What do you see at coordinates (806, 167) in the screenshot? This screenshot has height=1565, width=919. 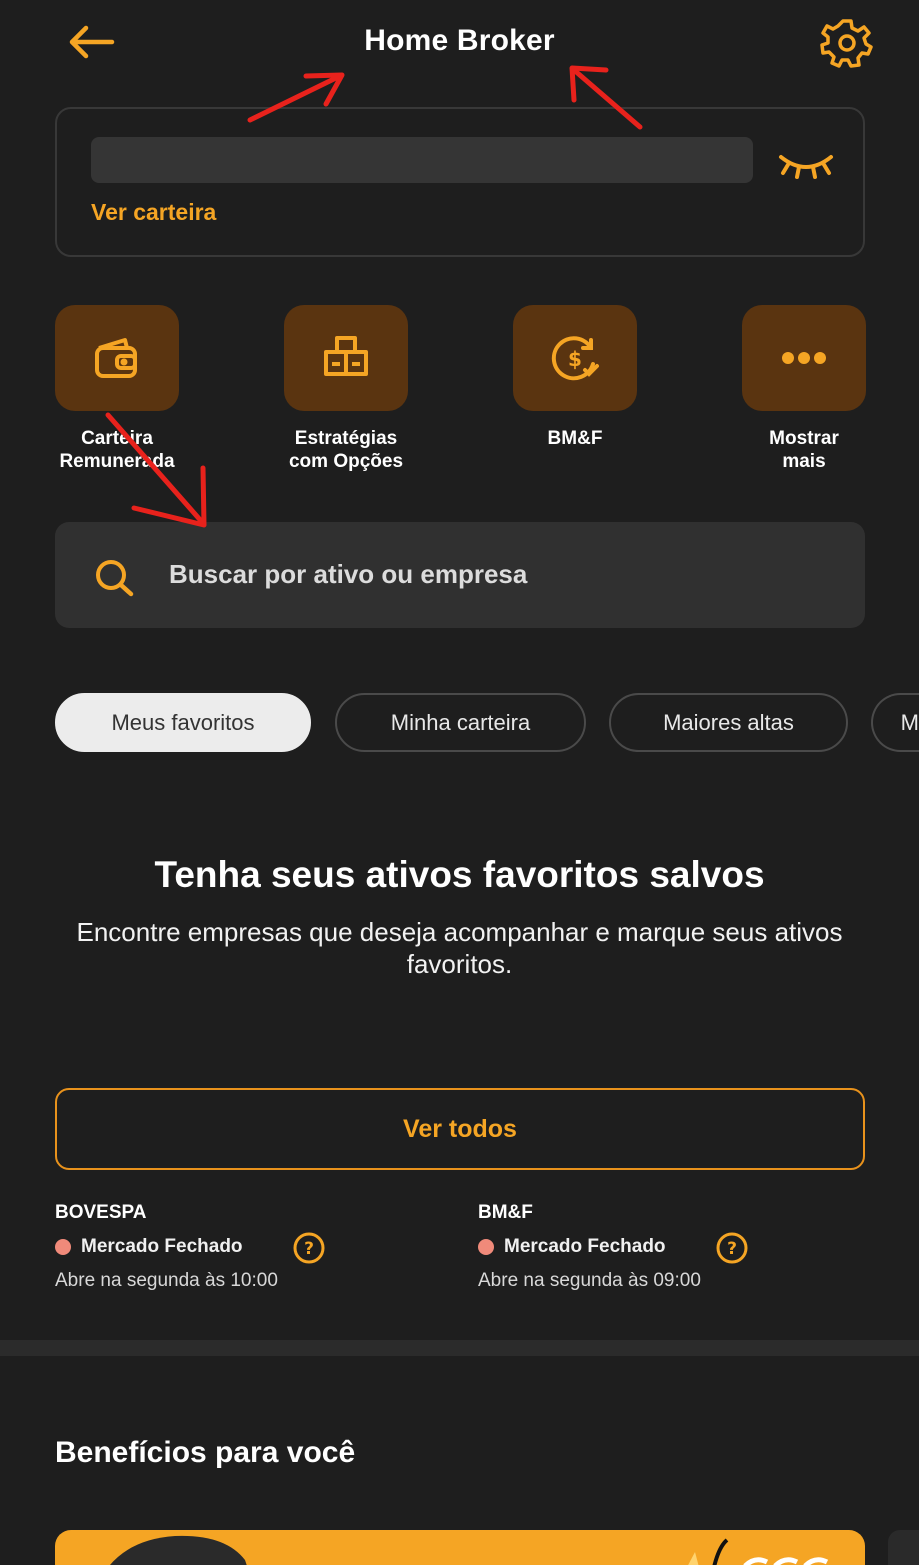 I see `eye-closed-icon` at bounding box center [806, 167].